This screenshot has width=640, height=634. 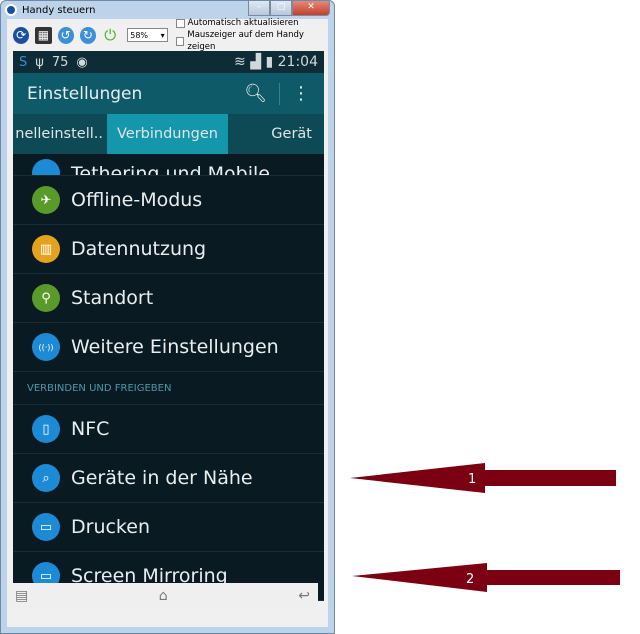 I want to click on clock: 21:04, so click(x=297, y=62).